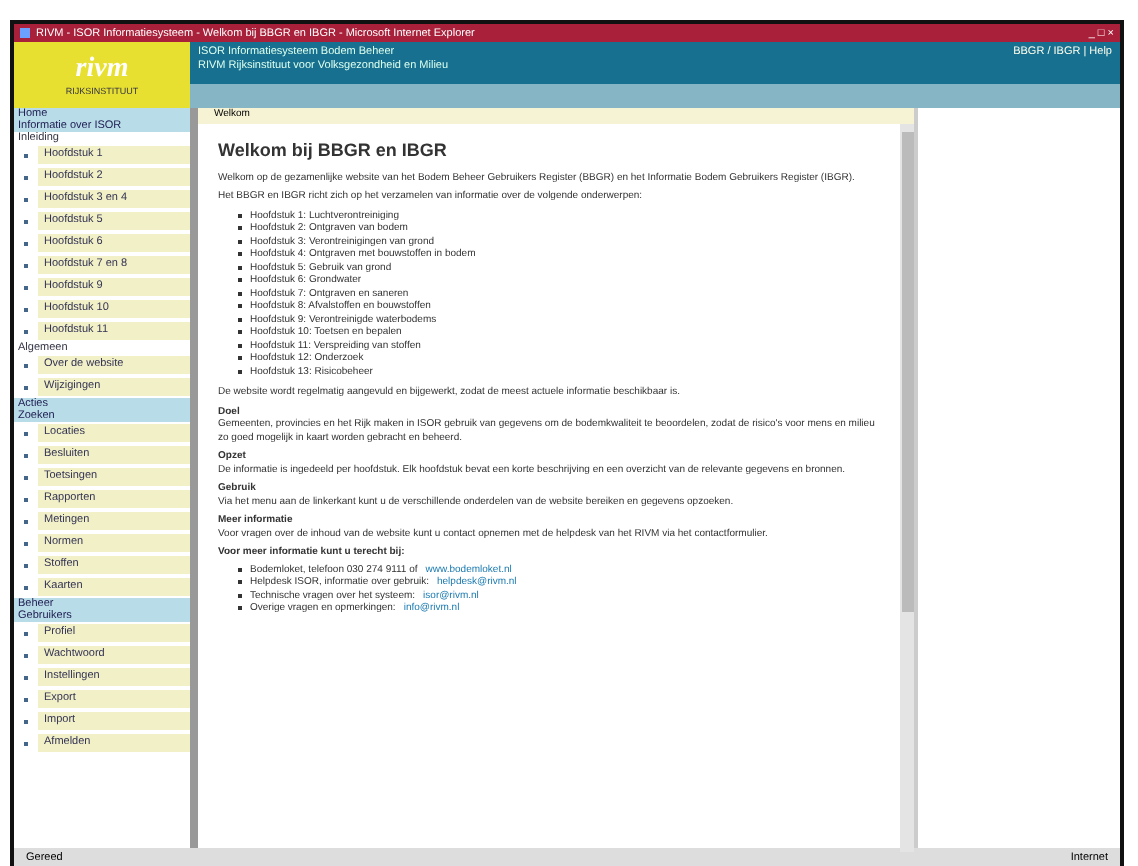  Describe the element at coordinates (25, 33) in the screenshot. I see `browser-icon` at that location.